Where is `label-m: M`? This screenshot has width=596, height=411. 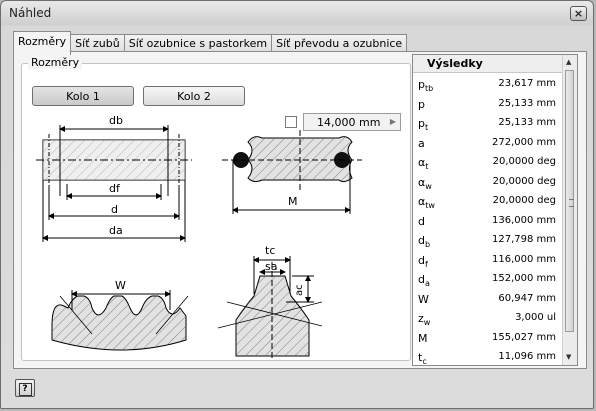 label-m: M is located at coordinates (293, 201).